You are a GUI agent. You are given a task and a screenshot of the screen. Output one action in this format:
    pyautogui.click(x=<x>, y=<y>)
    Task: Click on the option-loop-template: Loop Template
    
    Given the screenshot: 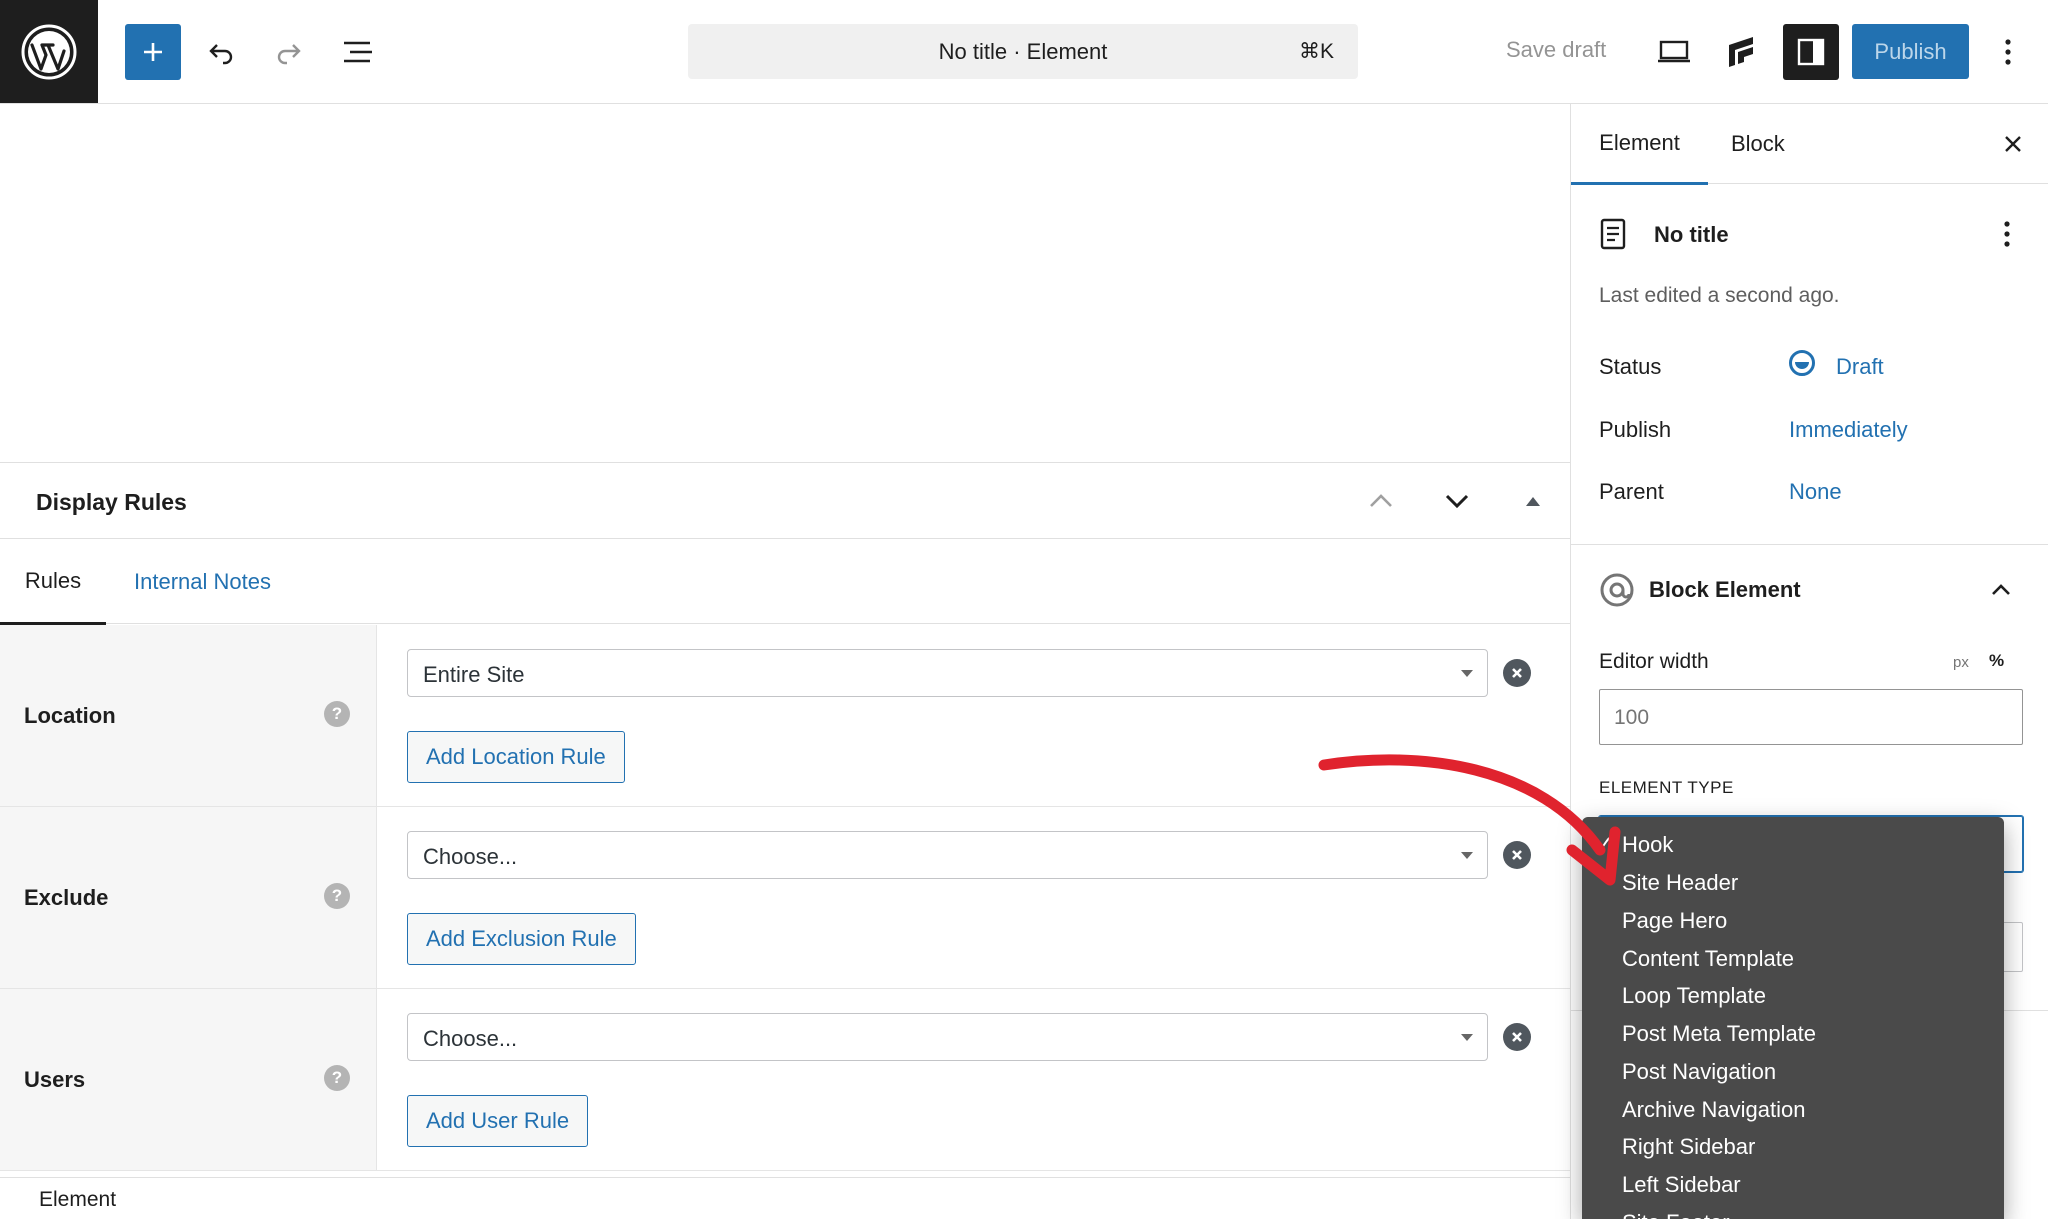 What is the action you would take?
    pyautogui.click(x=1694, y=996)
    